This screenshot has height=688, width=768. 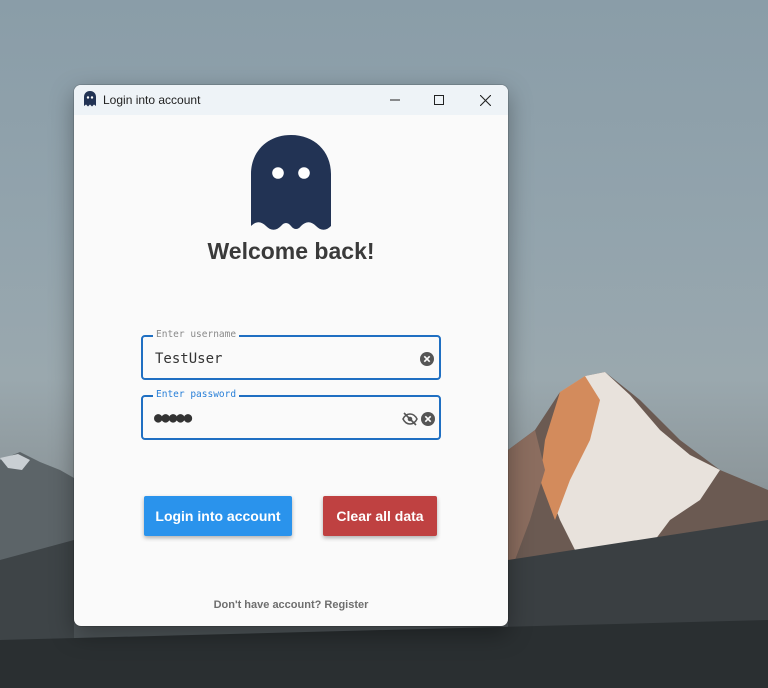 I want to click on password-field: Enter password ●●●●●, so click(x=291, y=414).